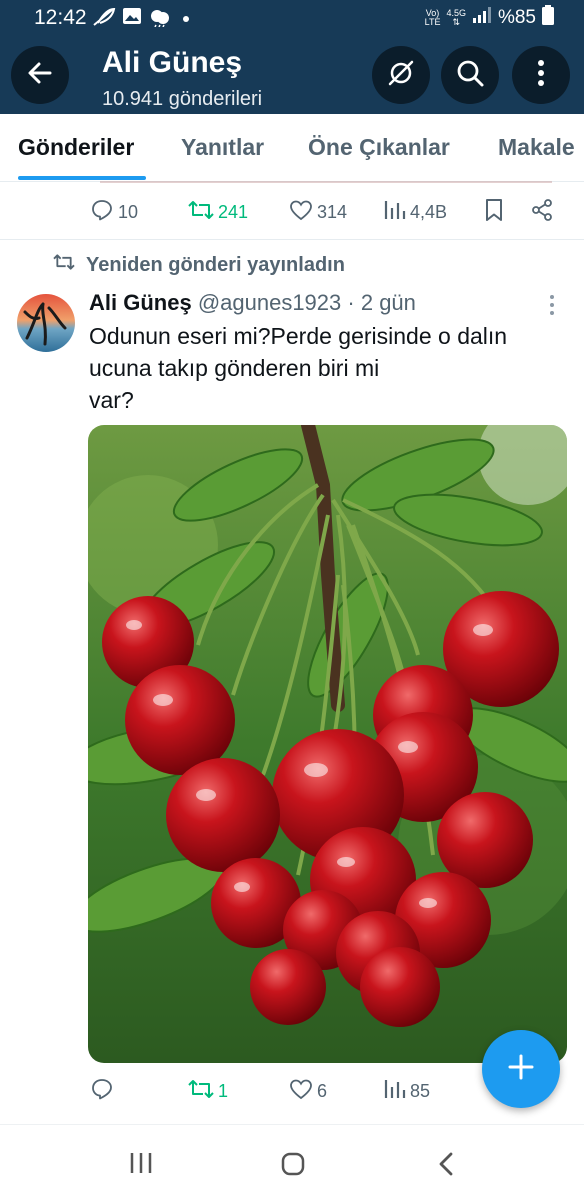 The image size is (584, 1200). I want to click on plus-icon, so click(521, 1069).